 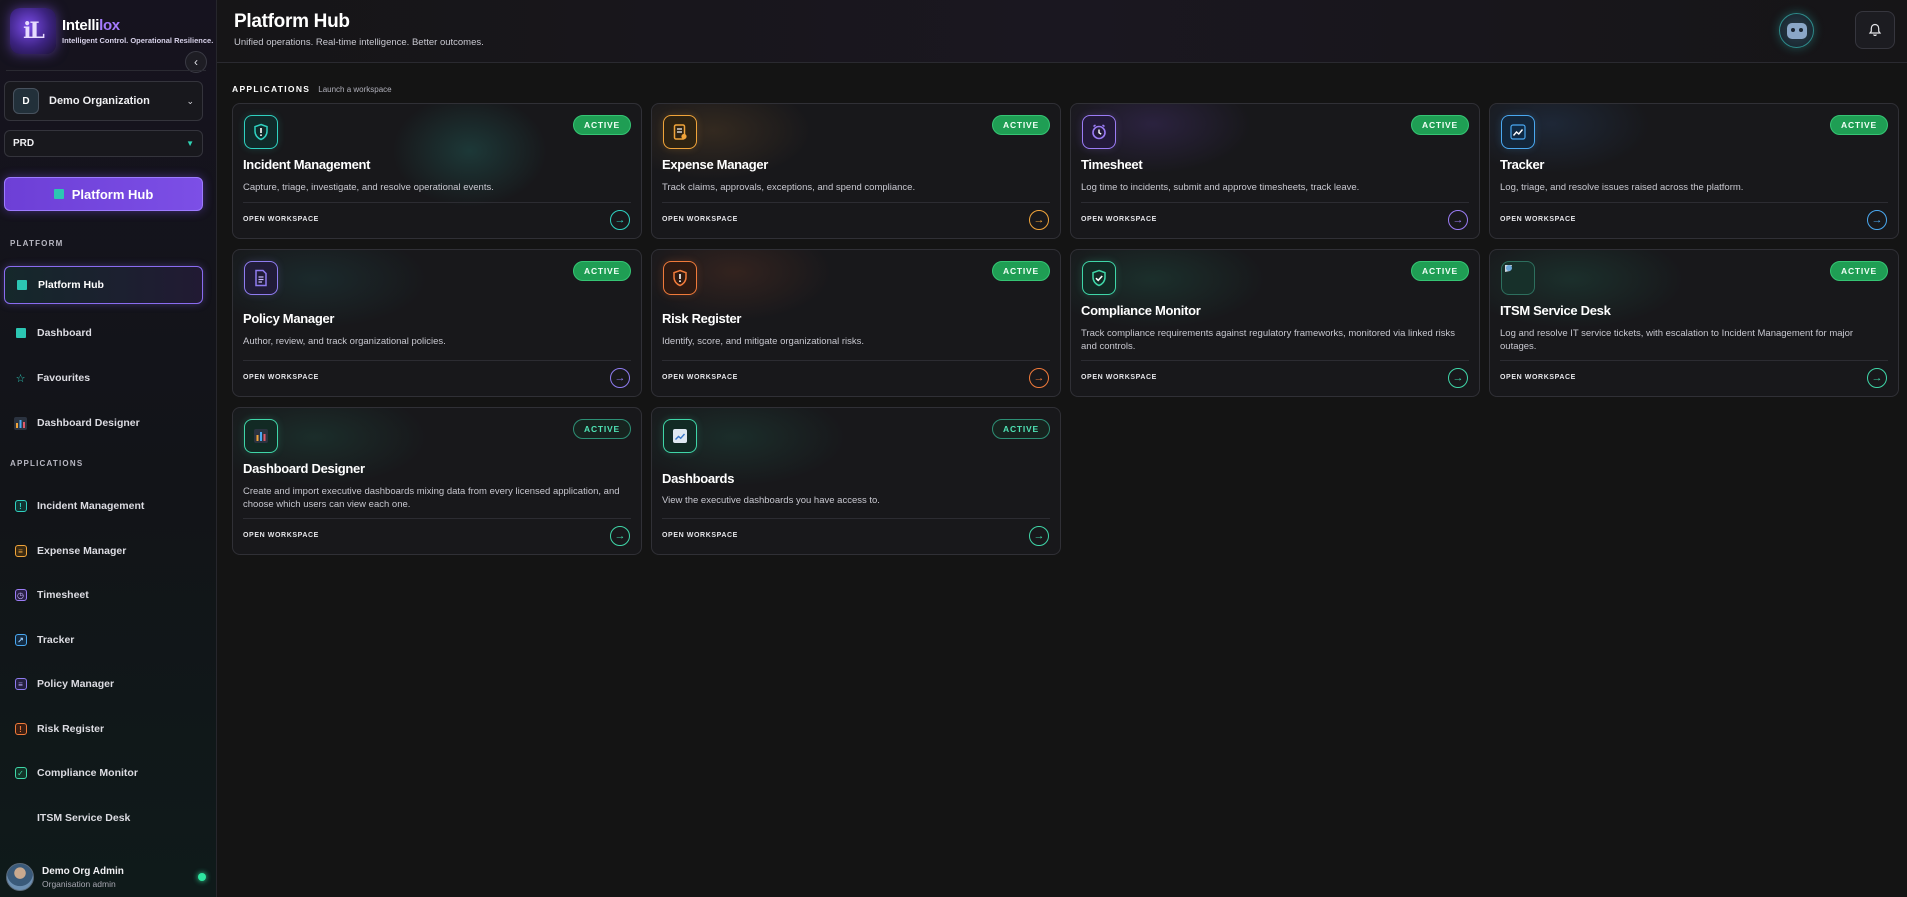 I want to click on brand-name: Intellilox, so click(x=91, y=25).